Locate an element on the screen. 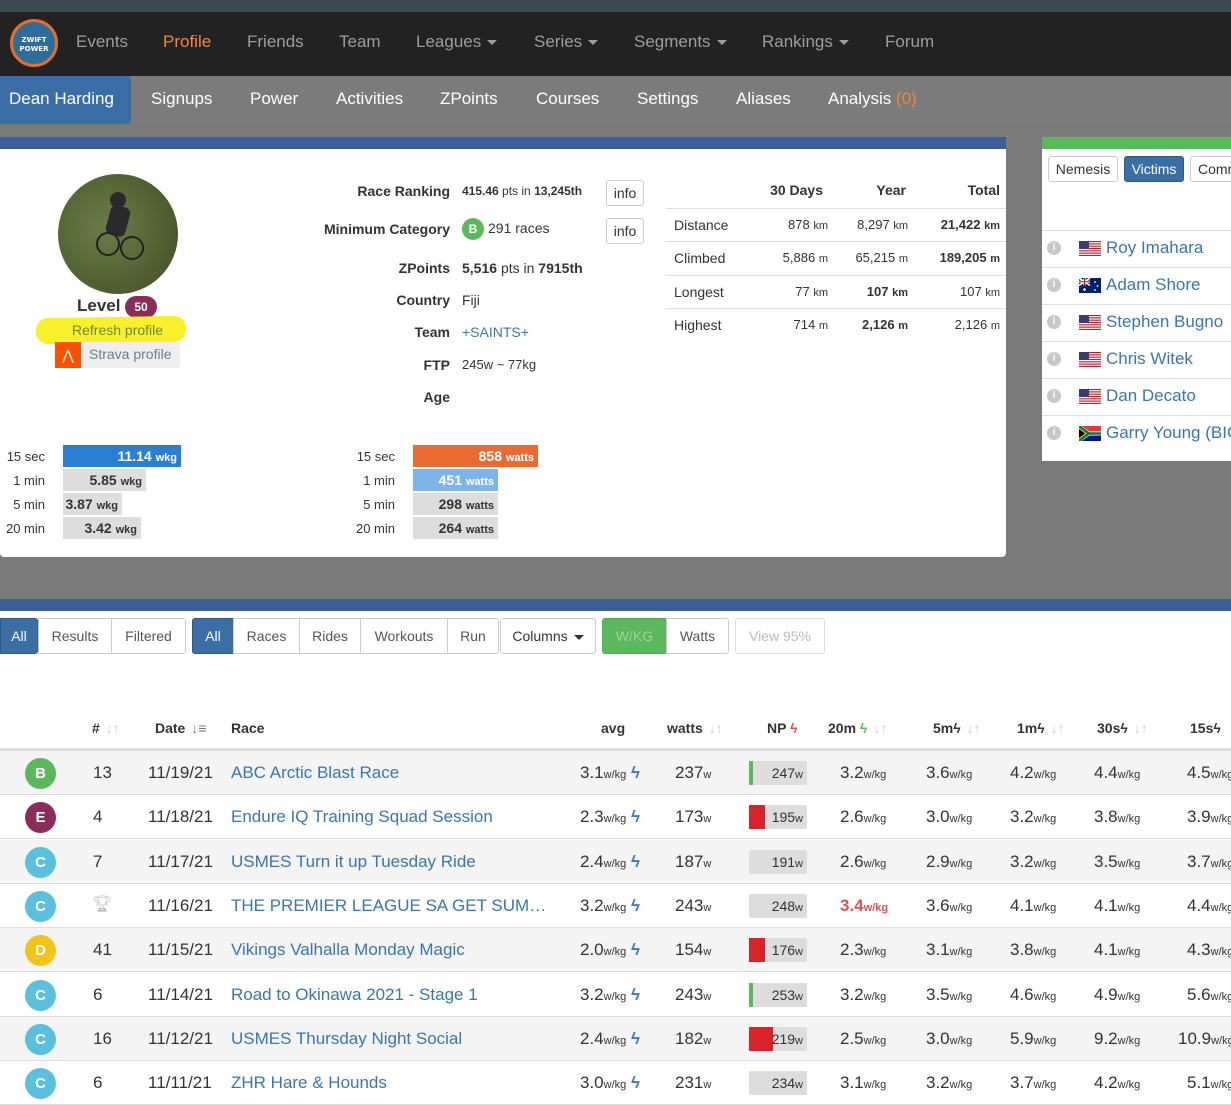 The image size is (1231, 1105). toggle-watts: Watts is located at coordinates (697, 636).